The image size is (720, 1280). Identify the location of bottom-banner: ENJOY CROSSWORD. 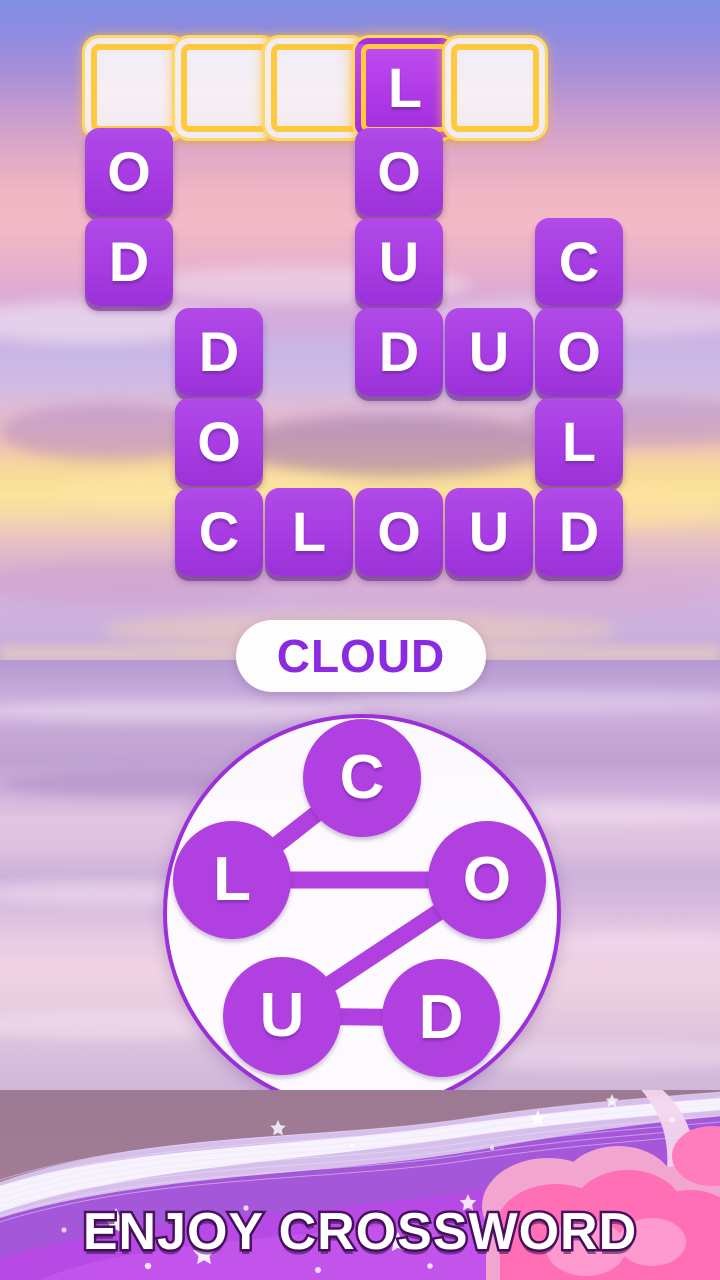
(360, 1185).